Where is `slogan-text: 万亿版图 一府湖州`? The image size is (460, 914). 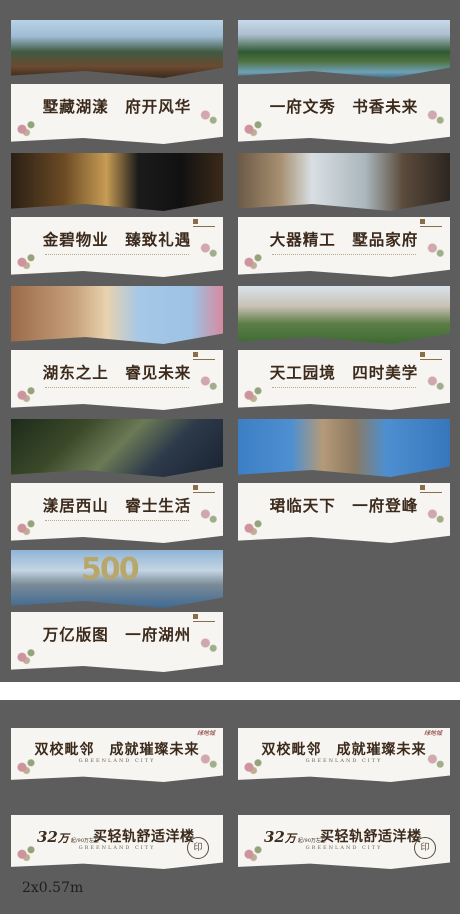 slogan-text: 万亿版图 一府湖州 is located at coordinates (117, 634).